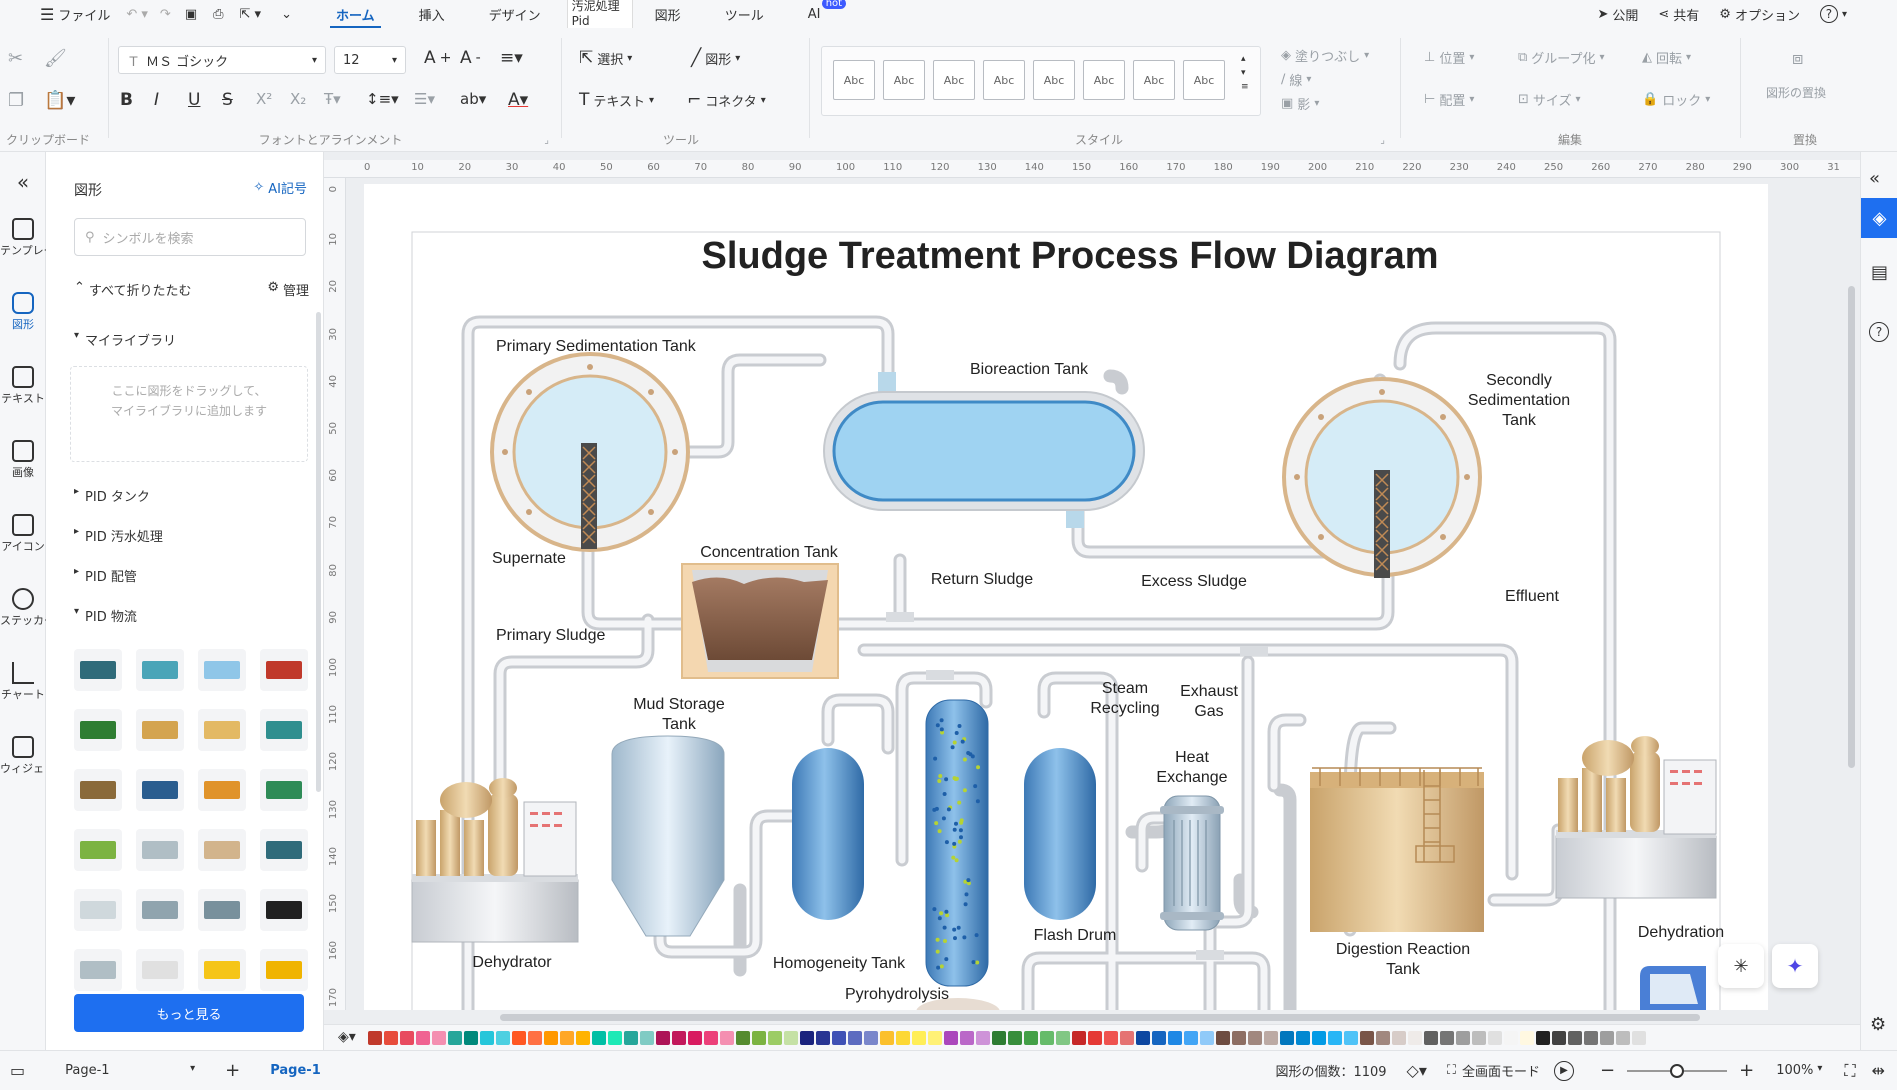  I want to click on zoom-slider, so click(1677, 1071).